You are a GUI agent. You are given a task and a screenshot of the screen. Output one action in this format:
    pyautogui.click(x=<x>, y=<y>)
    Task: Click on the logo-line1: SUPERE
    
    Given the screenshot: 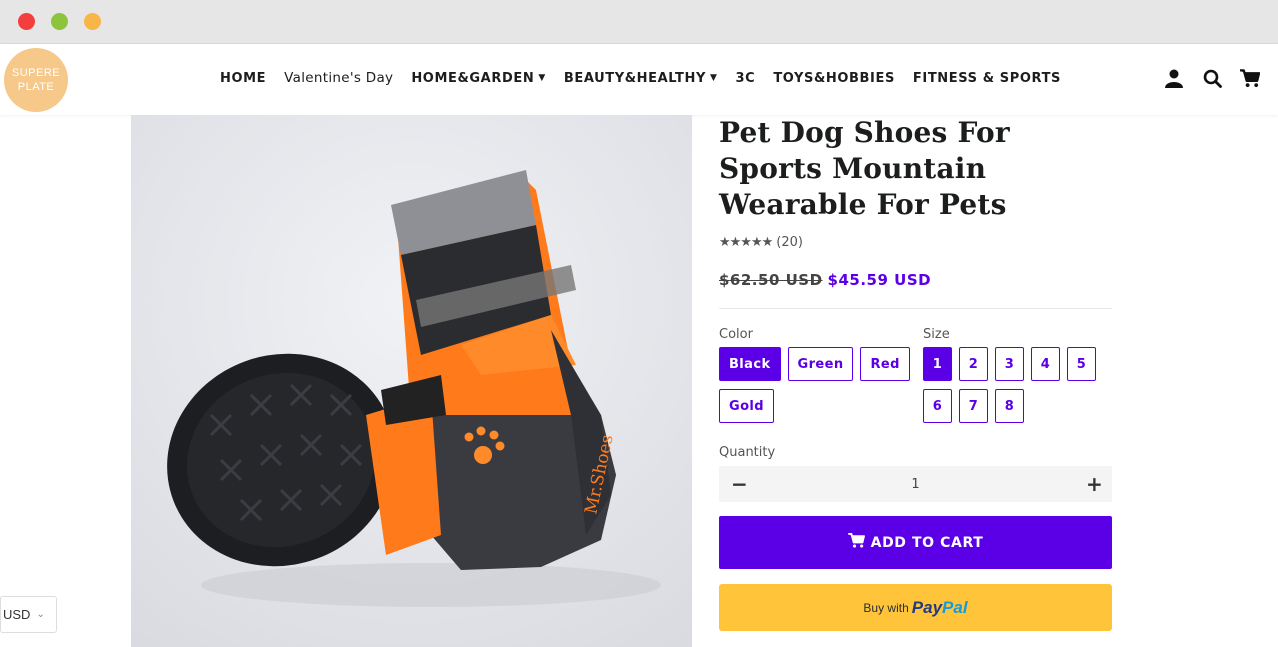 What is the action you would take?
    pyautogui.click(x=36, y=73)
    